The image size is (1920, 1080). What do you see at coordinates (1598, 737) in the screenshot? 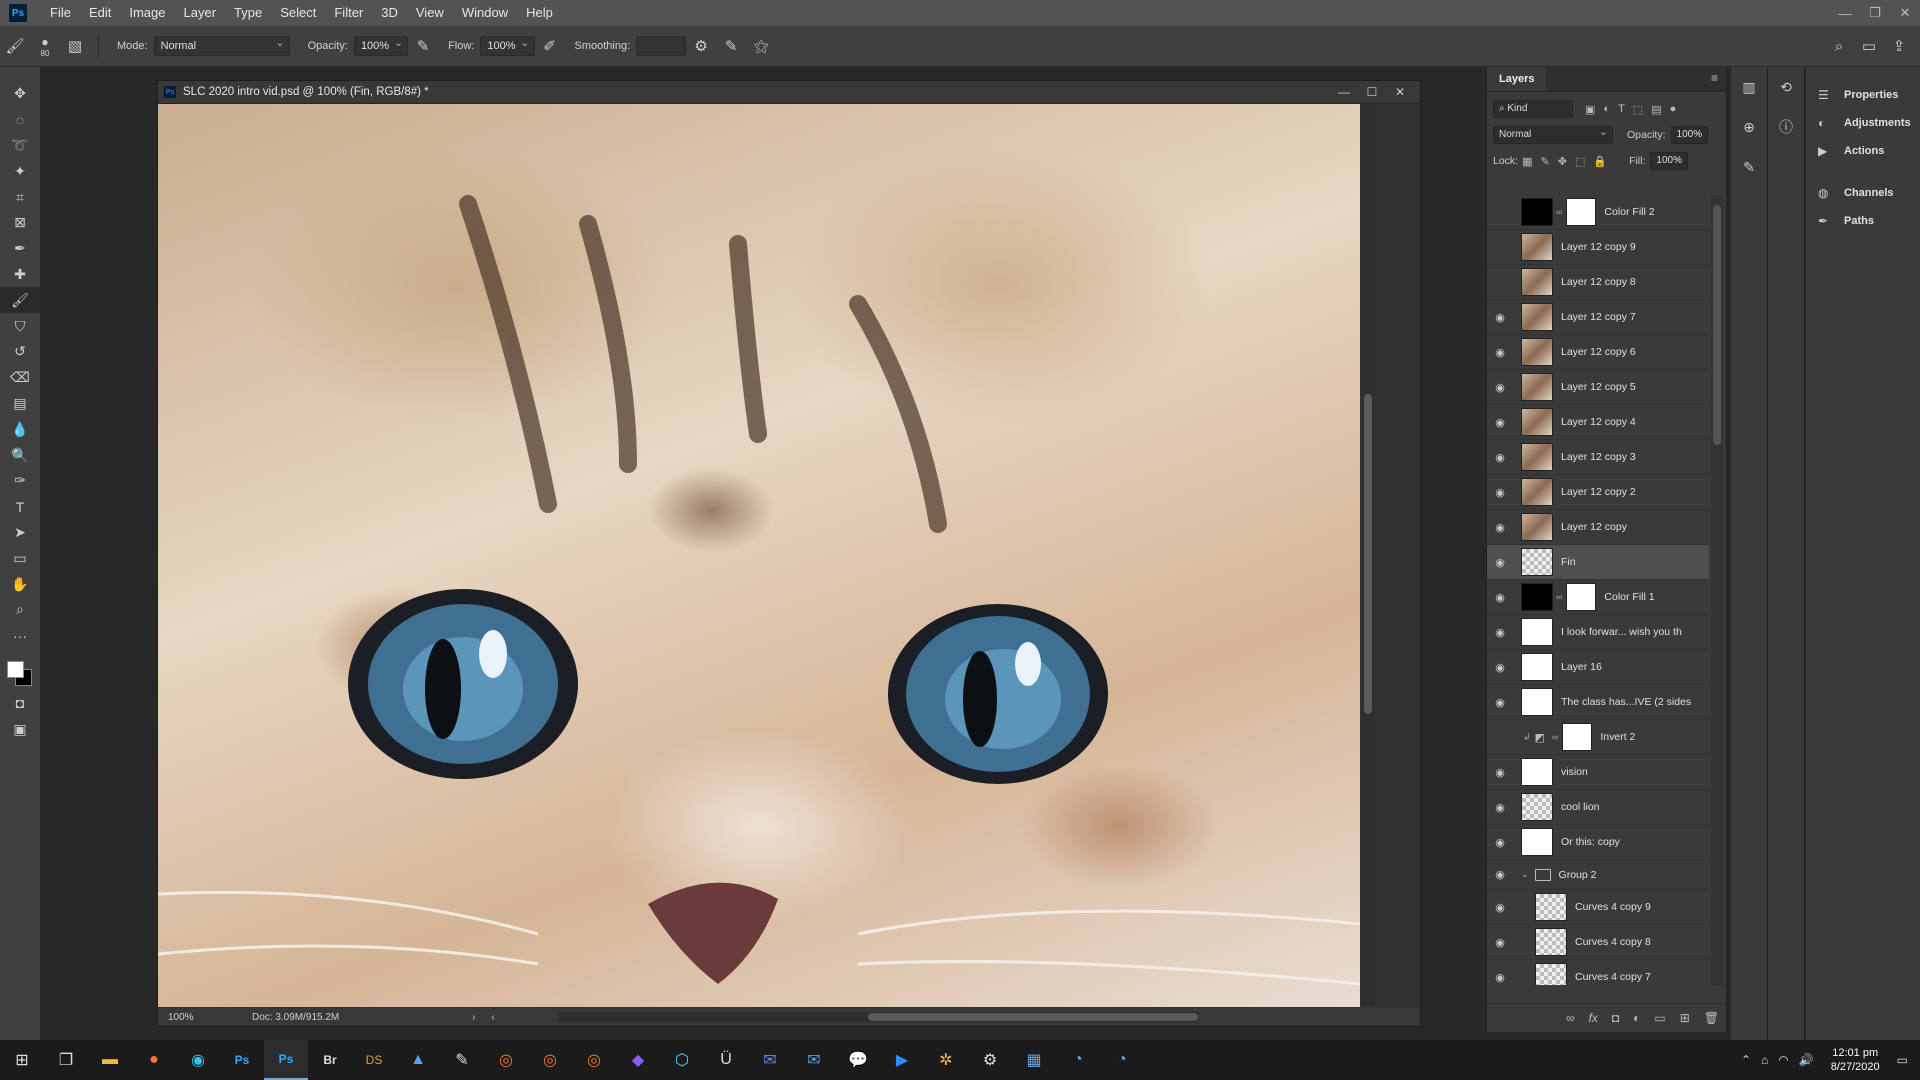
I see `layer-row: ◉ ↲ ◩ ∞ Invert 2` at bounding box center [1598, 737].